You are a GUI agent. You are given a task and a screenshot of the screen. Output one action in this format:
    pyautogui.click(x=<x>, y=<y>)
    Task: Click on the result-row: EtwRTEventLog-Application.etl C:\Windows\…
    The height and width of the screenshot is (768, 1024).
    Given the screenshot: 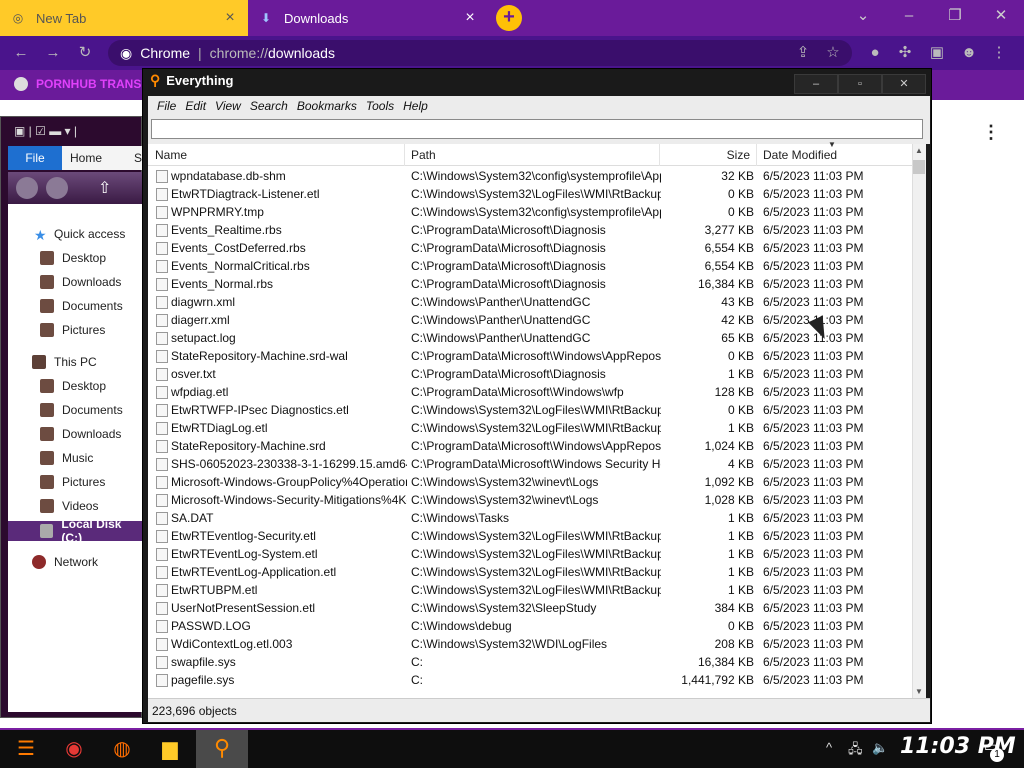 What is the action you would take?
    pyautogui.click(x=530, y=572)
    